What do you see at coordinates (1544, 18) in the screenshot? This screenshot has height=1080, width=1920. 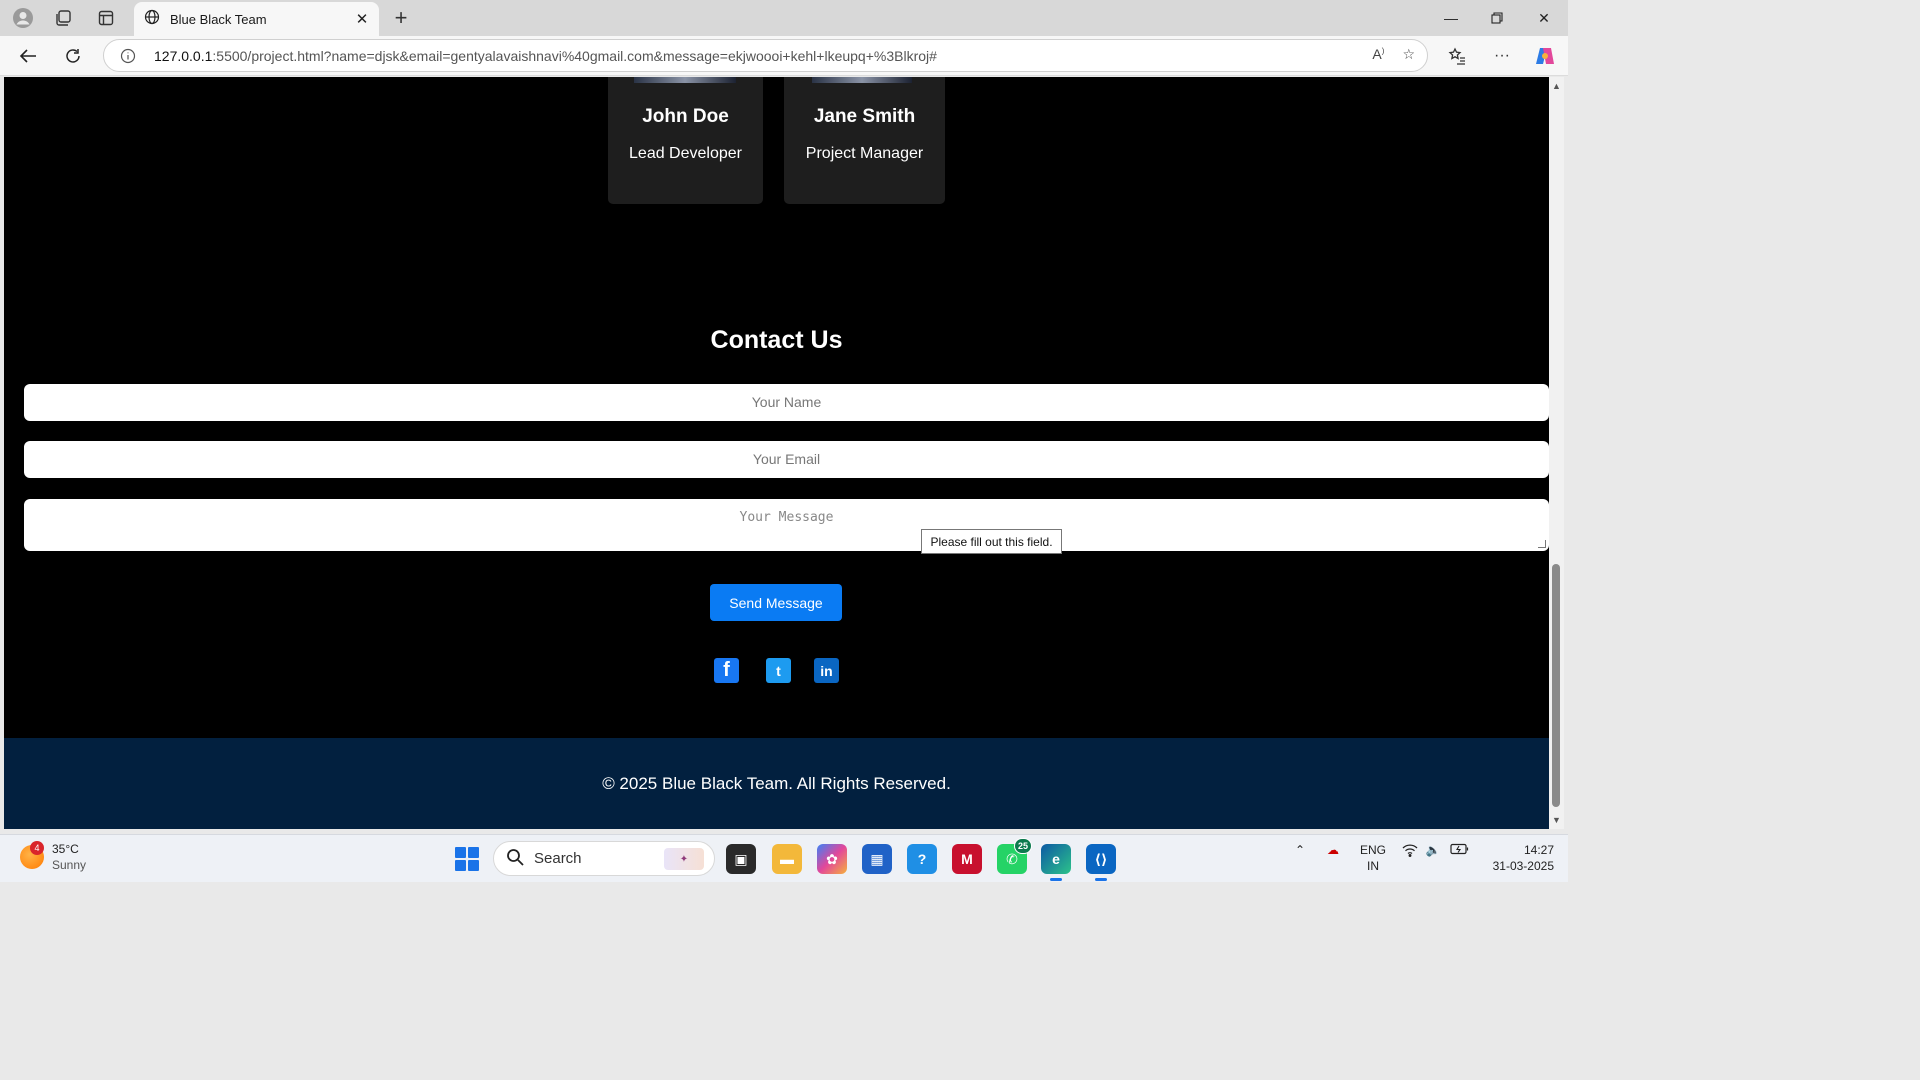 I see `close-window-button: ✕` at bounding box center [1544, 18].